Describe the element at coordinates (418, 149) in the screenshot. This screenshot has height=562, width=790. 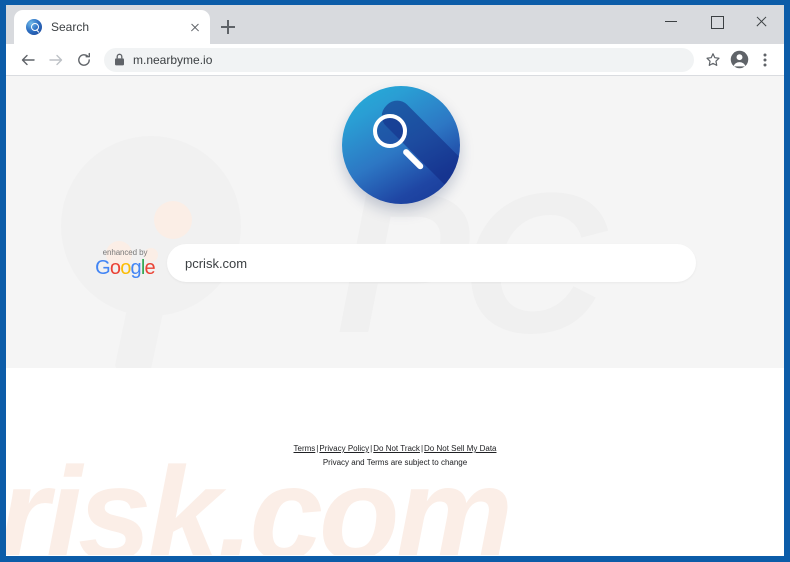
I see `logo-long-shadow` at that location.